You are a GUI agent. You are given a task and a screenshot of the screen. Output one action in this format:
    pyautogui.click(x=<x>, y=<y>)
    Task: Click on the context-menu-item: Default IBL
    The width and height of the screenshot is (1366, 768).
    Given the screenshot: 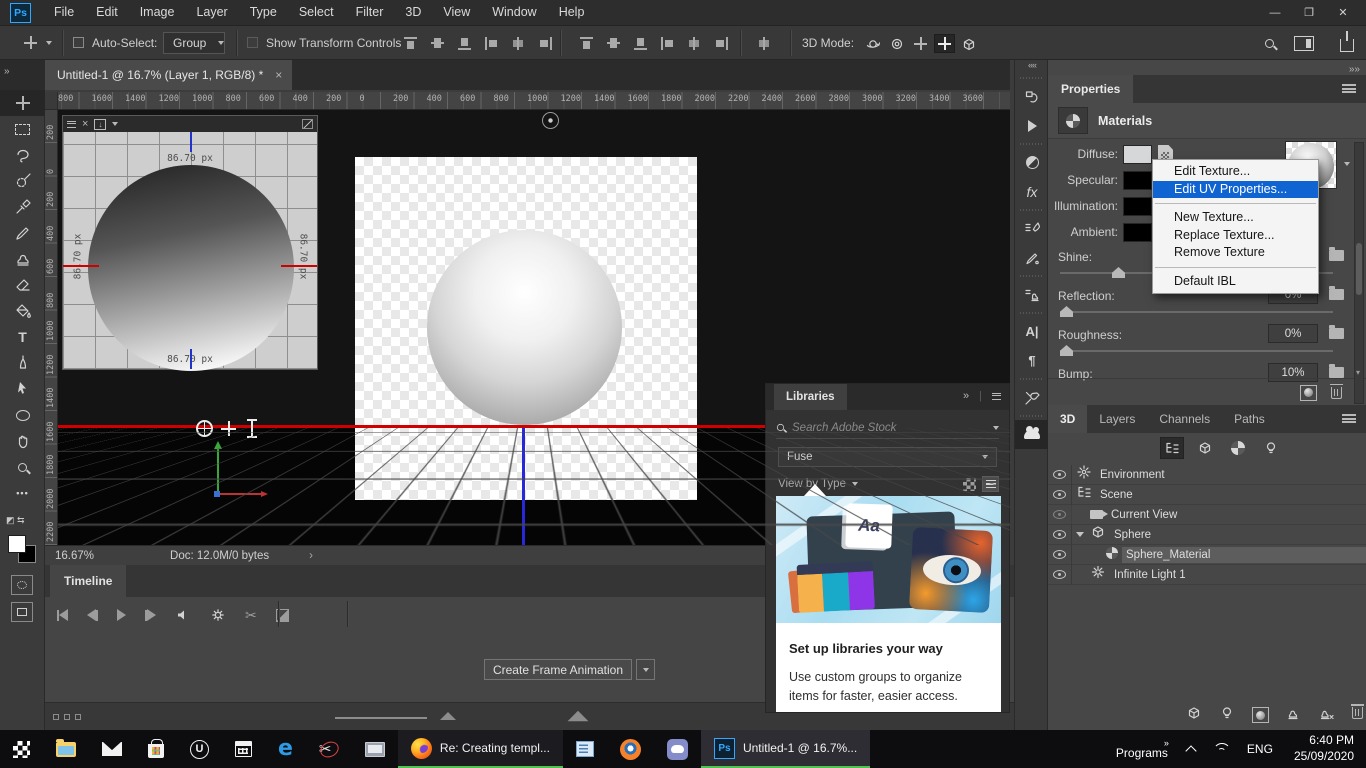 What is the action you would take?
    pyautogui.click(x=1235, y=282)
    